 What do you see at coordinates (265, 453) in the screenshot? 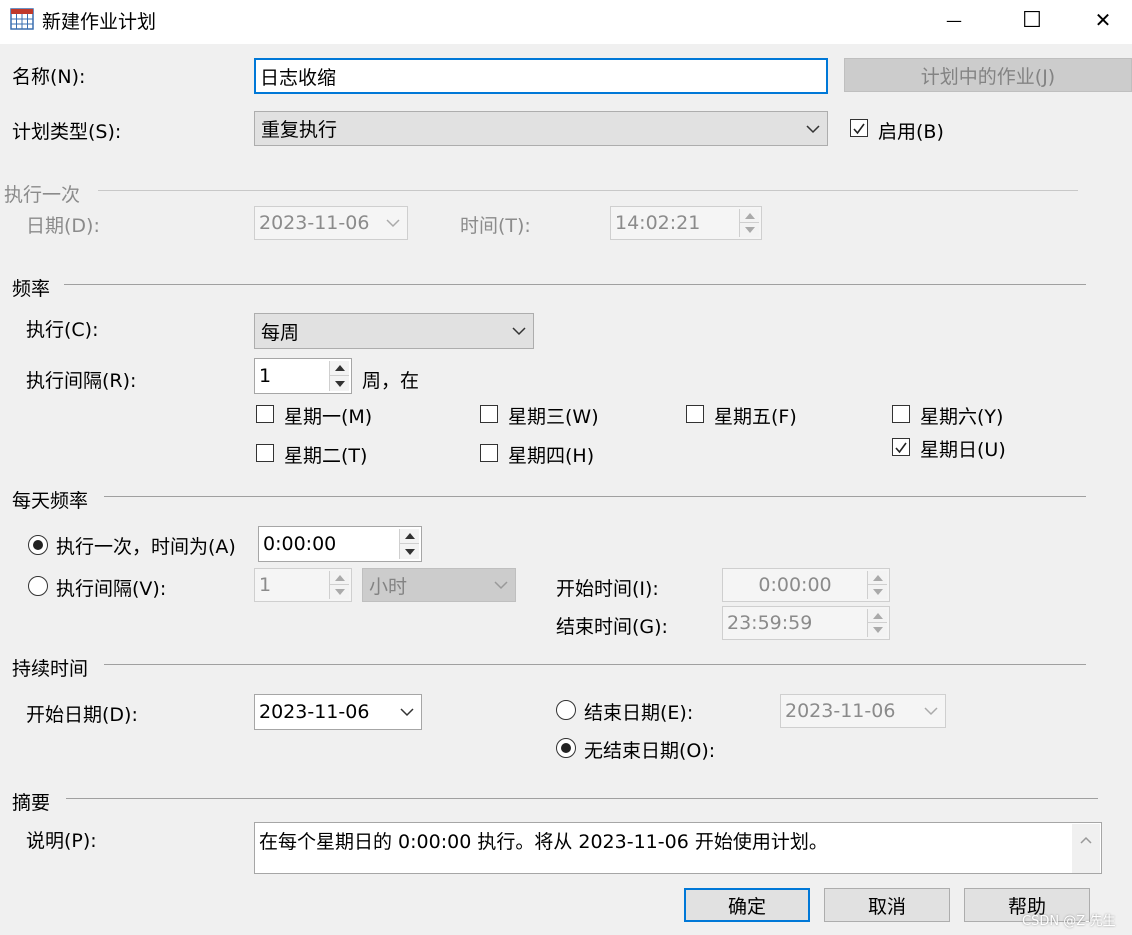
I see `tuesday-checkbox` at bounding box center [265, 453].